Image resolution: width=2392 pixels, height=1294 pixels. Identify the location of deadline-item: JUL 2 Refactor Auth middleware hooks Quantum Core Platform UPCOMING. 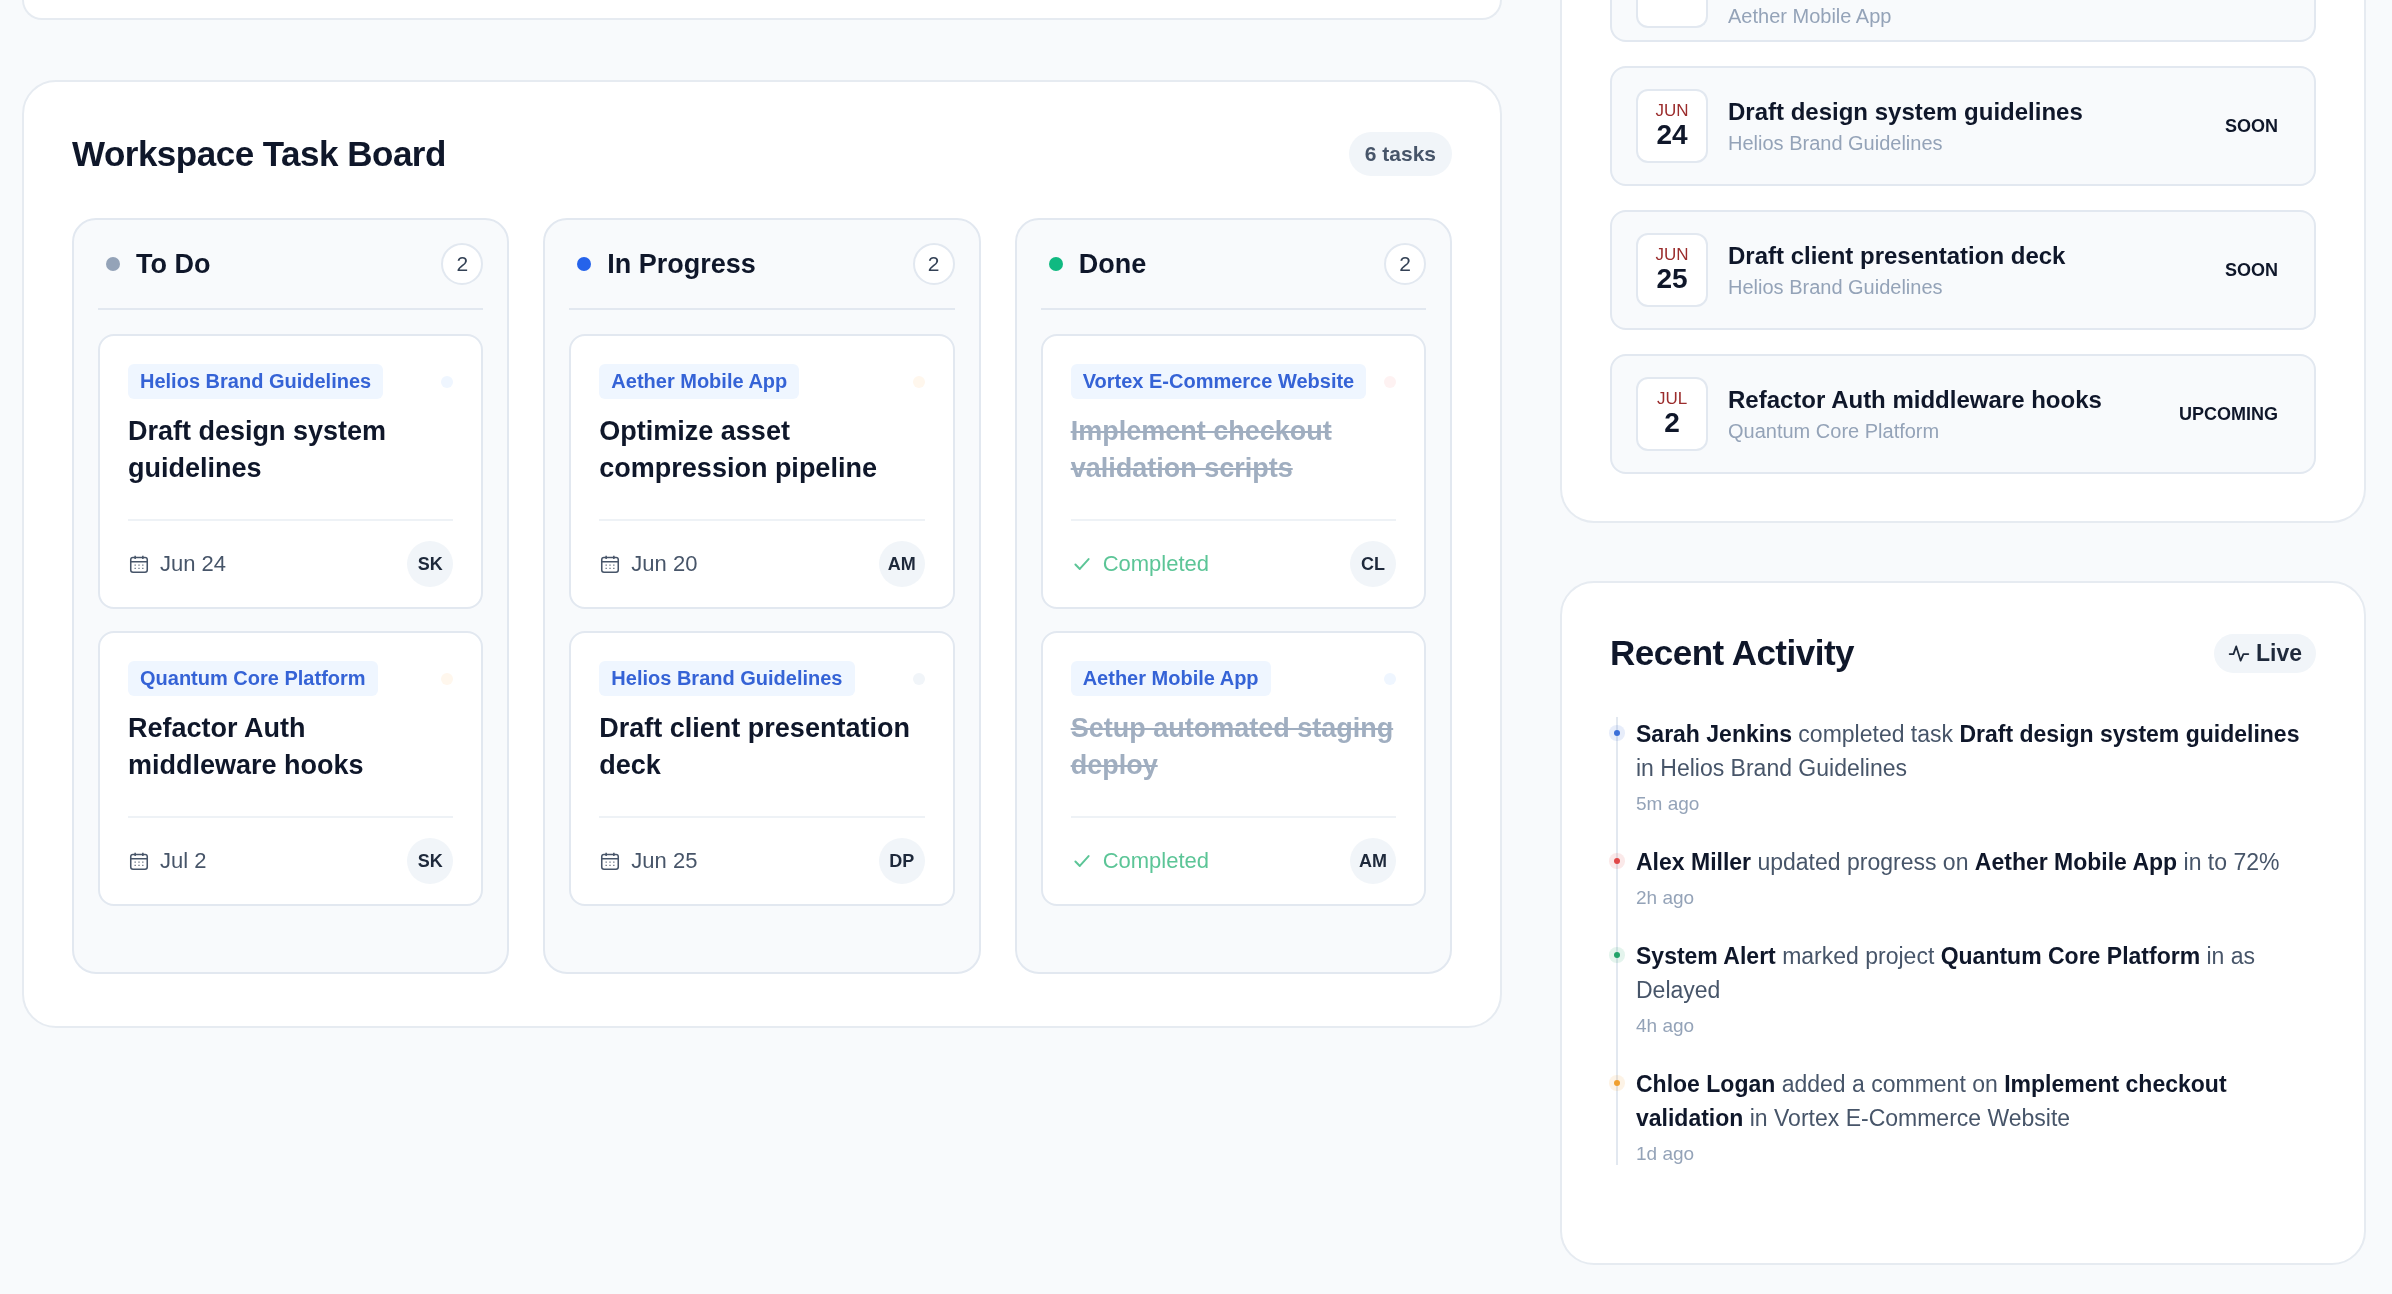
(1963, 414).